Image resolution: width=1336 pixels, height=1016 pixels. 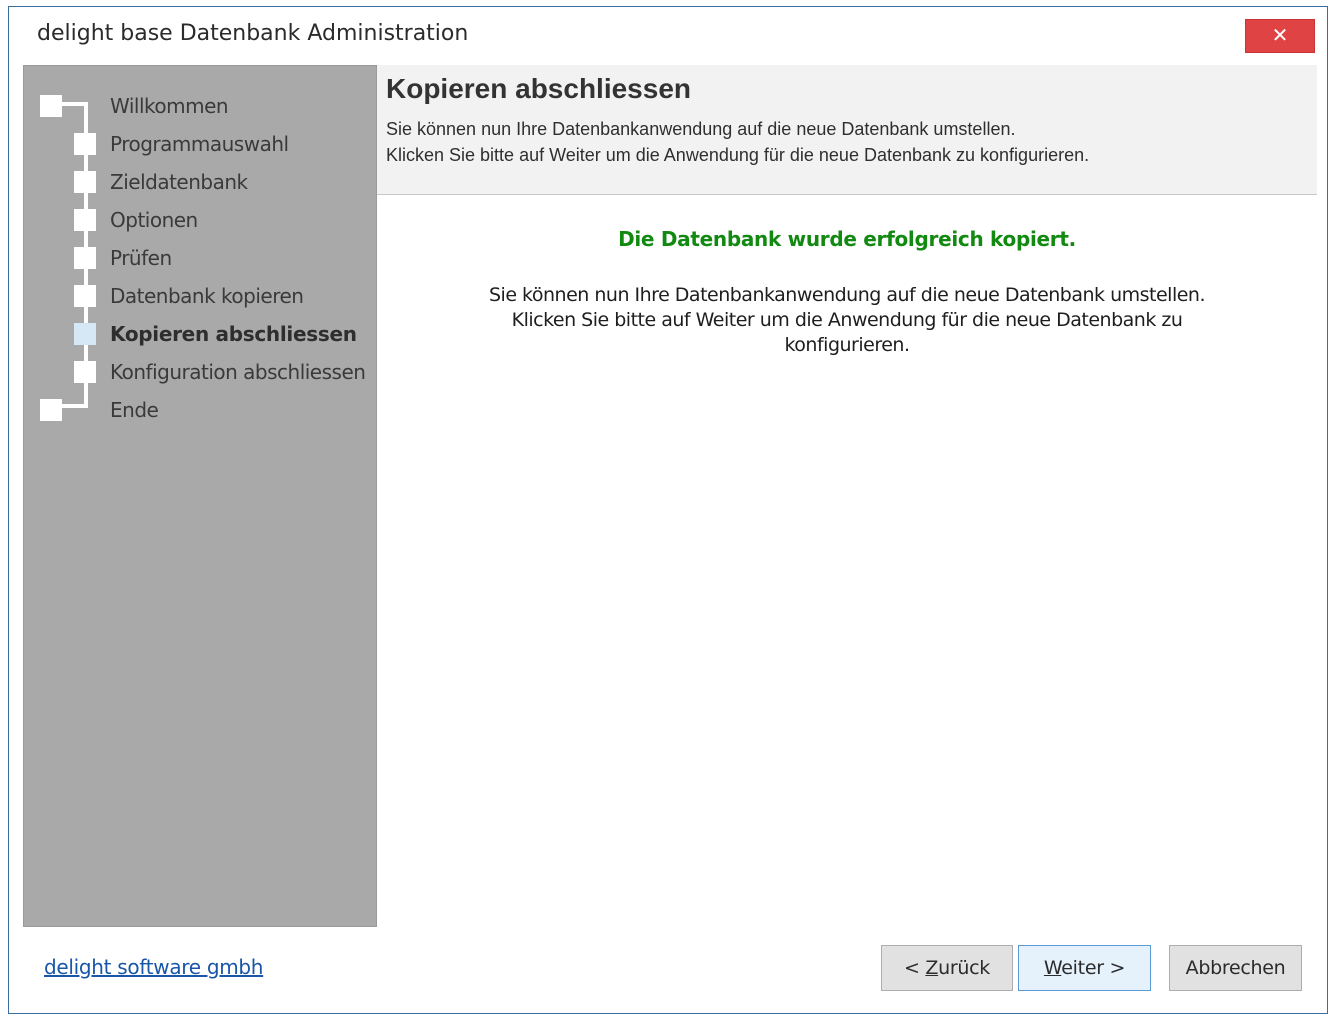 I want to click on step-label: Datenbank kopieren, so click(x=207, y=296).